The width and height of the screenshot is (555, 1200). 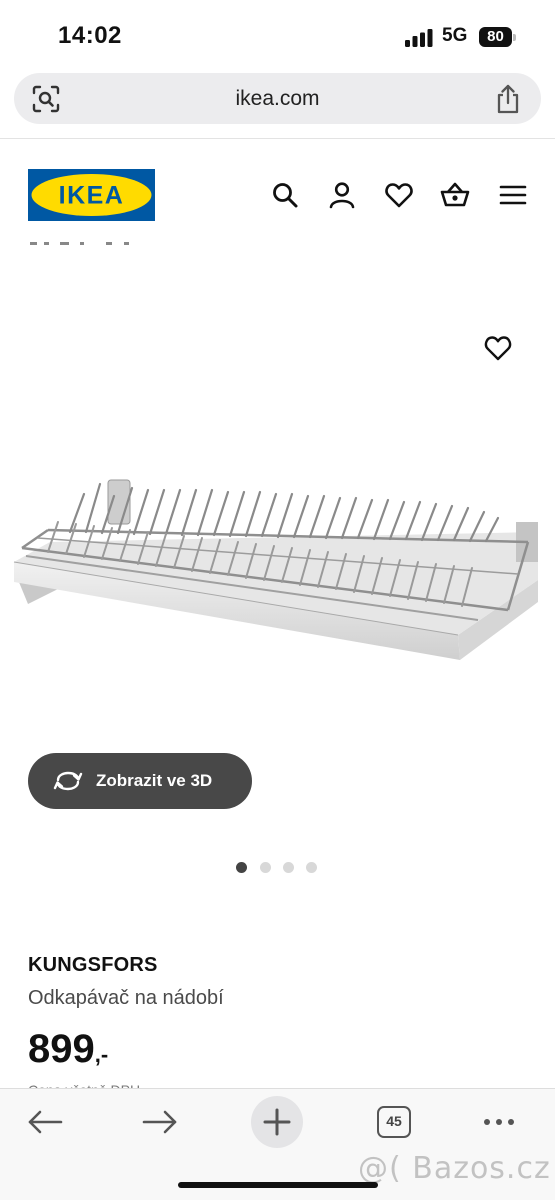 I want to click on header-divider, so click(x=277, y=138).